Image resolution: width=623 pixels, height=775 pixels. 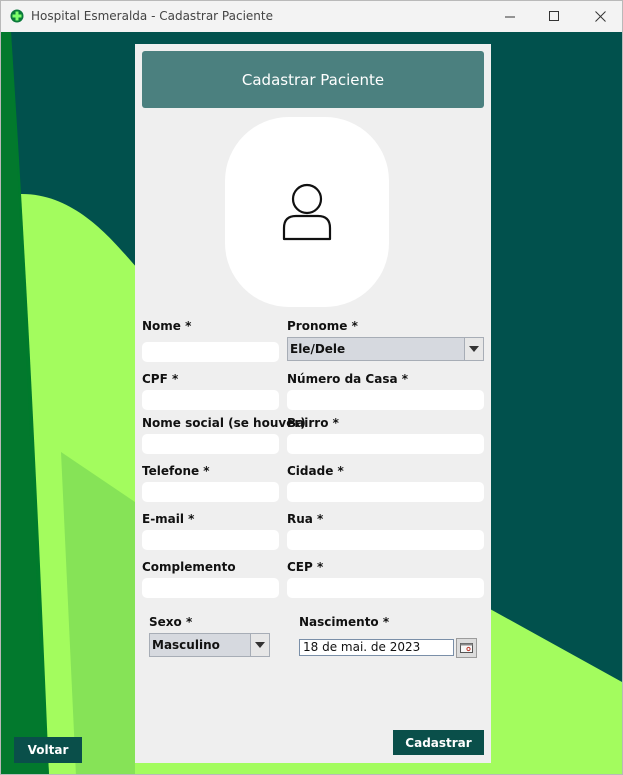 I want to click on user-icon, so click(x=307, y=212).